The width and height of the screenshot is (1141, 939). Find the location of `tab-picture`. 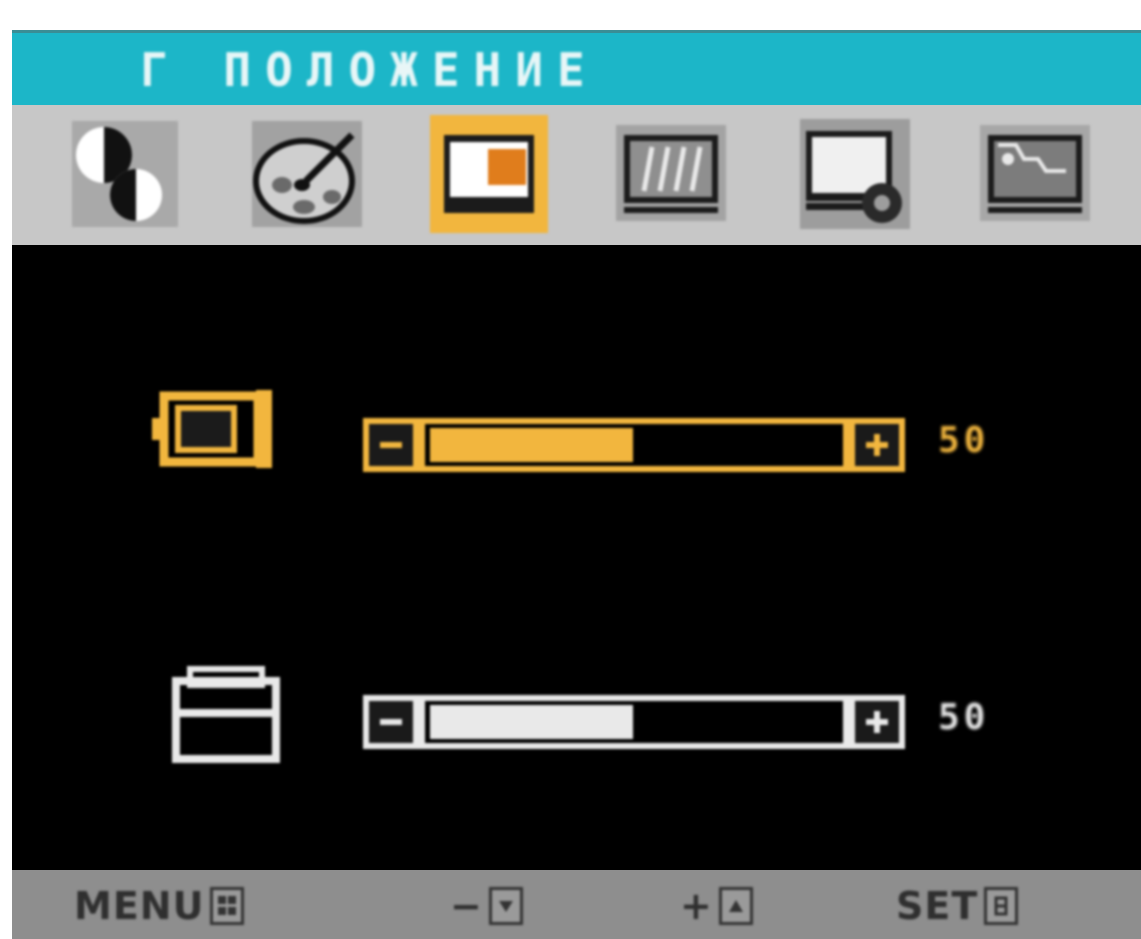

tab-picture is located at coordinates (125, 174).